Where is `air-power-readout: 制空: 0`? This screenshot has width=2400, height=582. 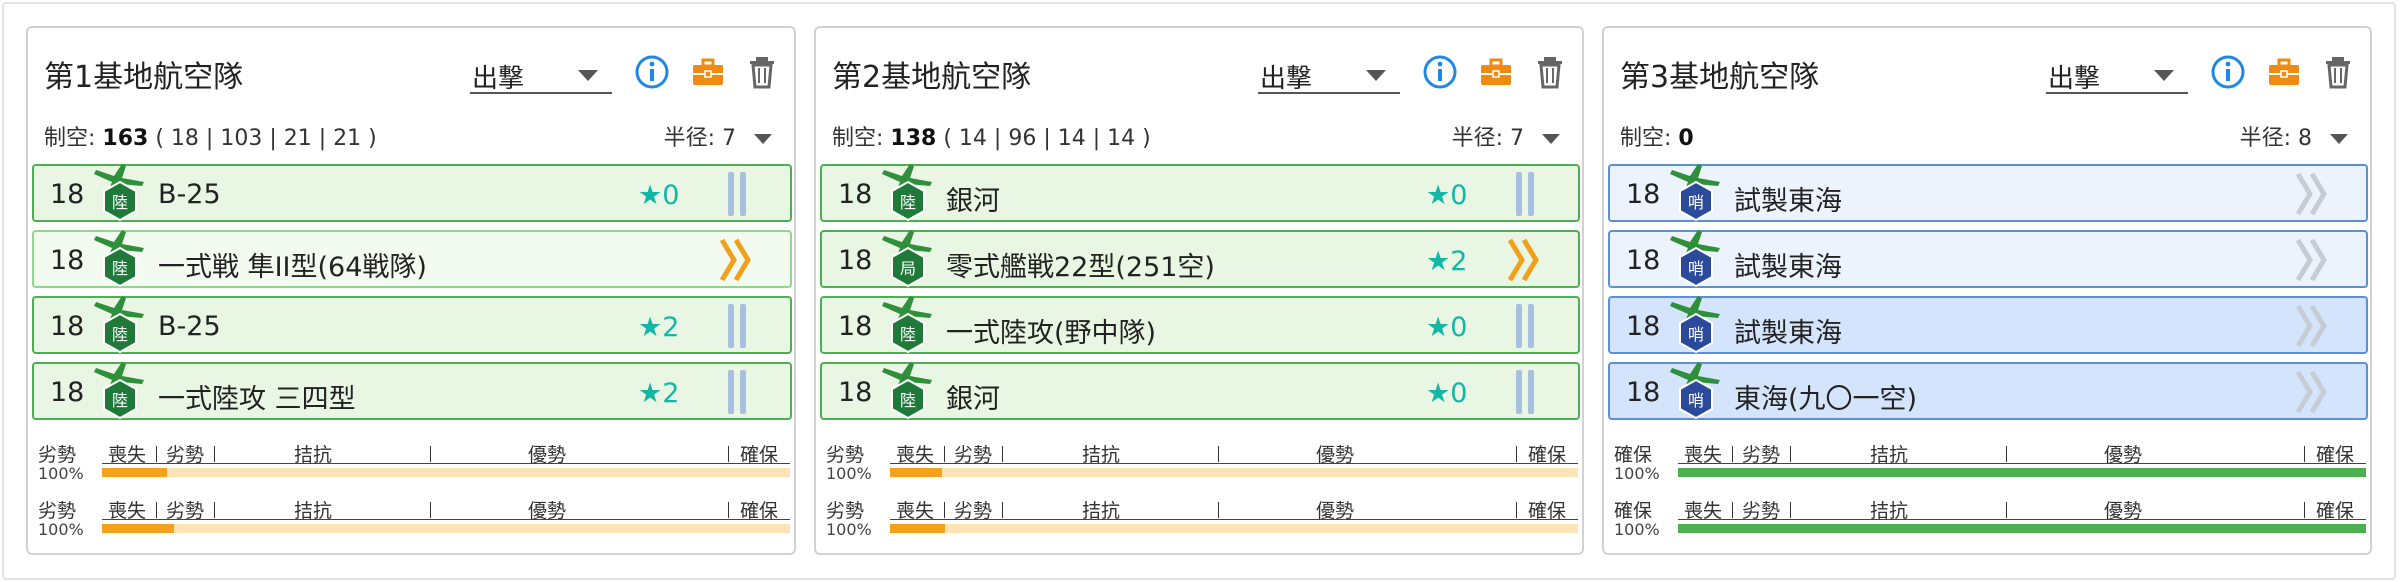 air-power-readout: 制空: 0 is located at coordinates (1657, 136).